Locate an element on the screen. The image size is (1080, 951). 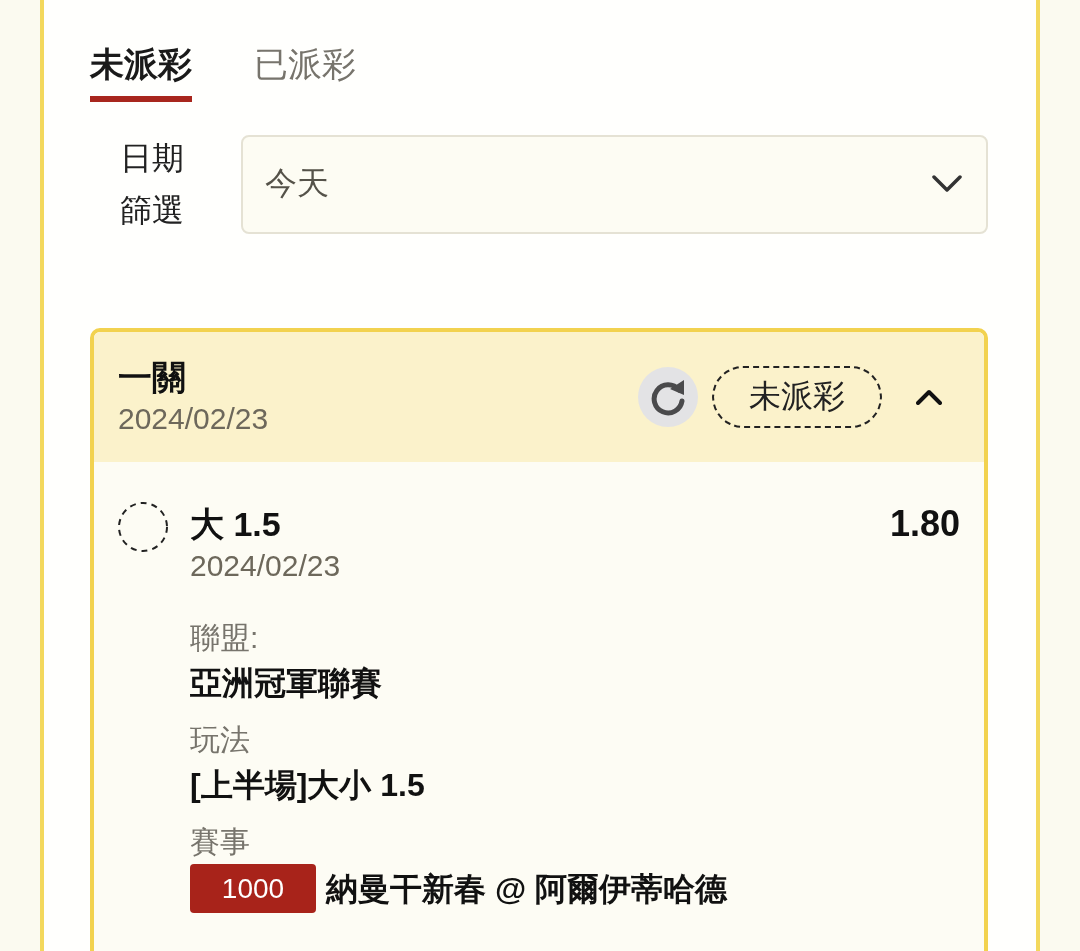
bet-date: 2024/02/23 is located at coordinates (193, 419).